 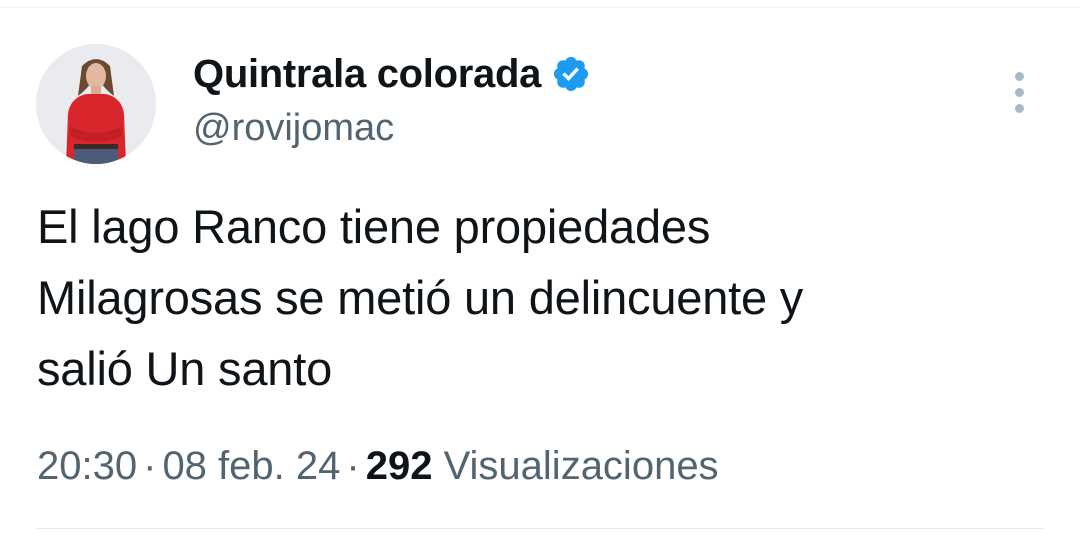 I want to click on avatar-photo-icon, so click(x=96, y=104).